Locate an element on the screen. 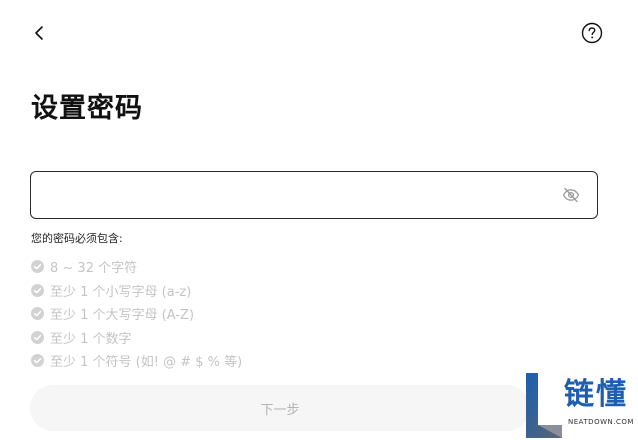 The height and width of the screenshot is (440, 638). password-input is located at coordinates (295, 196).